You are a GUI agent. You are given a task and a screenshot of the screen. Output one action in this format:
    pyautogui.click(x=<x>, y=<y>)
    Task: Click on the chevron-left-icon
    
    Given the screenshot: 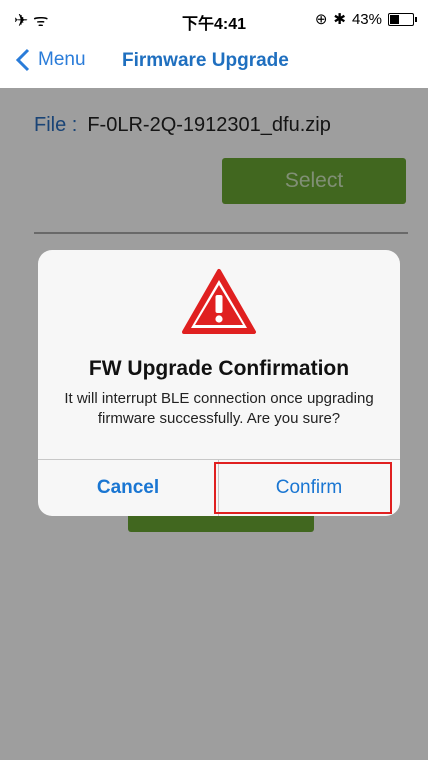 What is the action you would take?
    pyautogui.click(x=23, y=60)
    